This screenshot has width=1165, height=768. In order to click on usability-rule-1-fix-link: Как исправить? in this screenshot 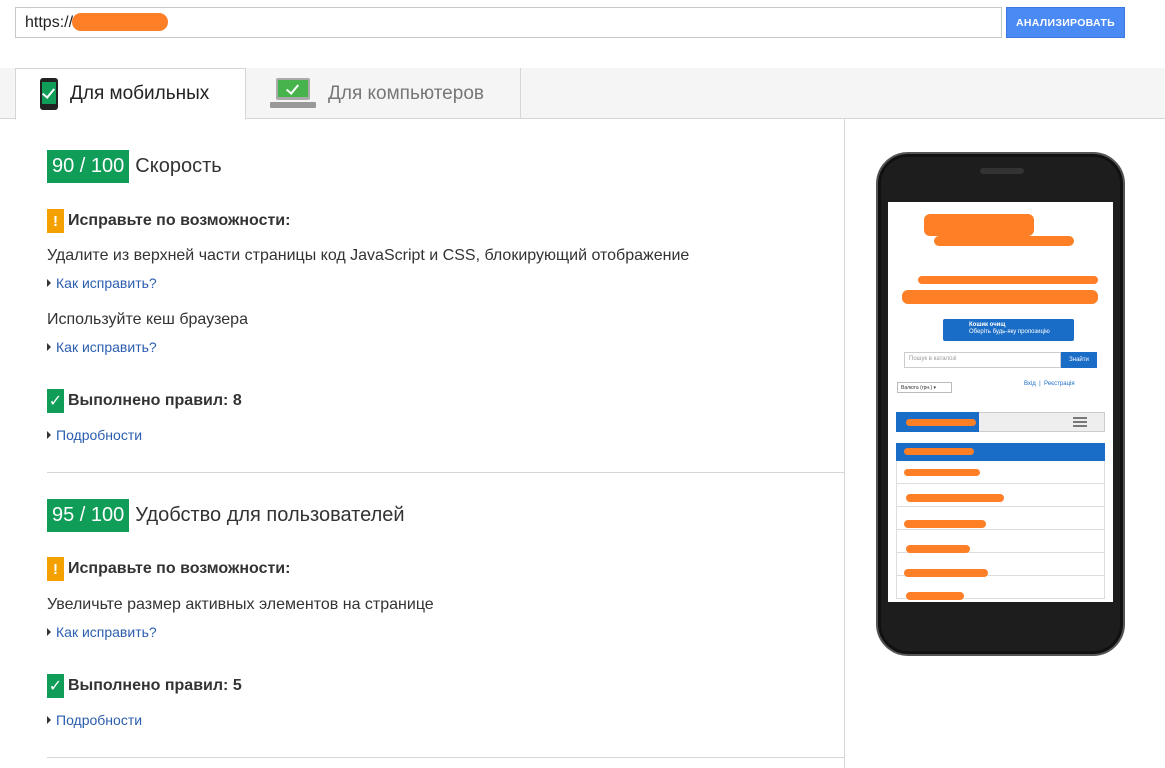, I will do `click(102, 632)`.